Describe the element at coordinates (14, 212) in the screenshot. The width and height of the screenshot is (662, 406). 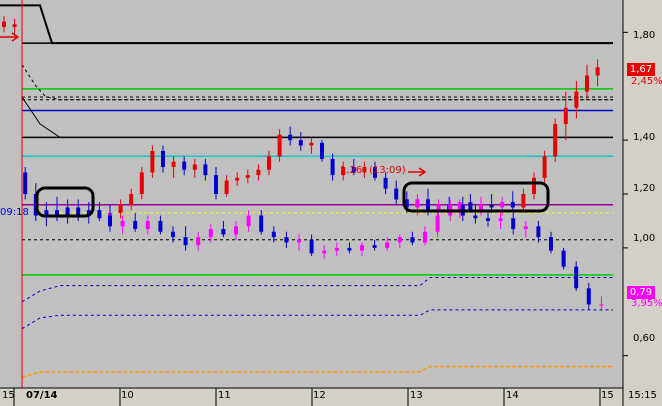
I see `time-label: 09:18` at that location.